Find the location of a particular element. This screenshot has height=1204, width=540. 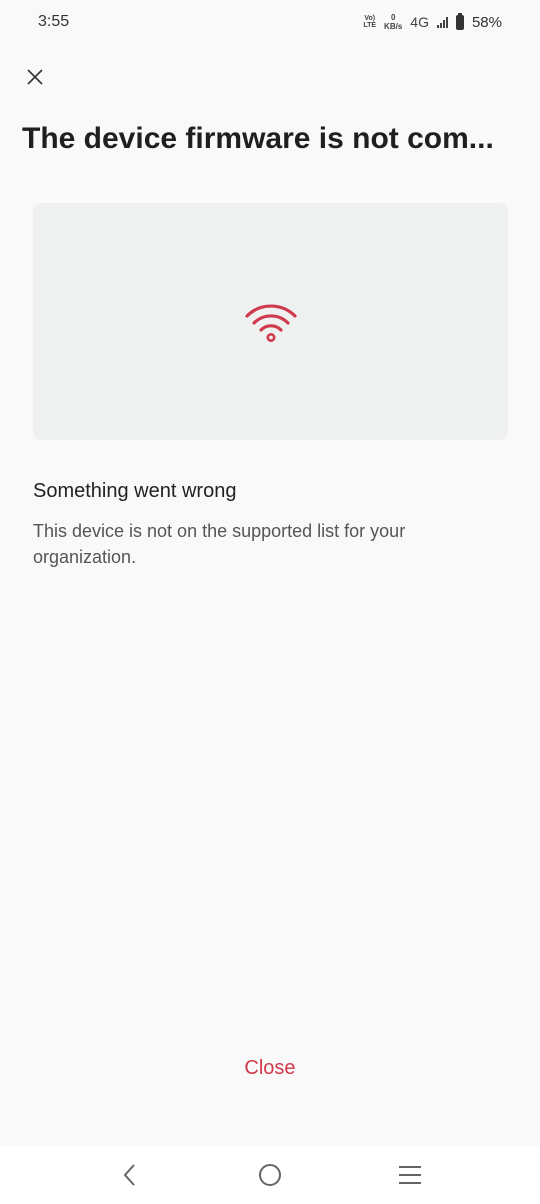

battery-icon is located at coordinates (459, 21).